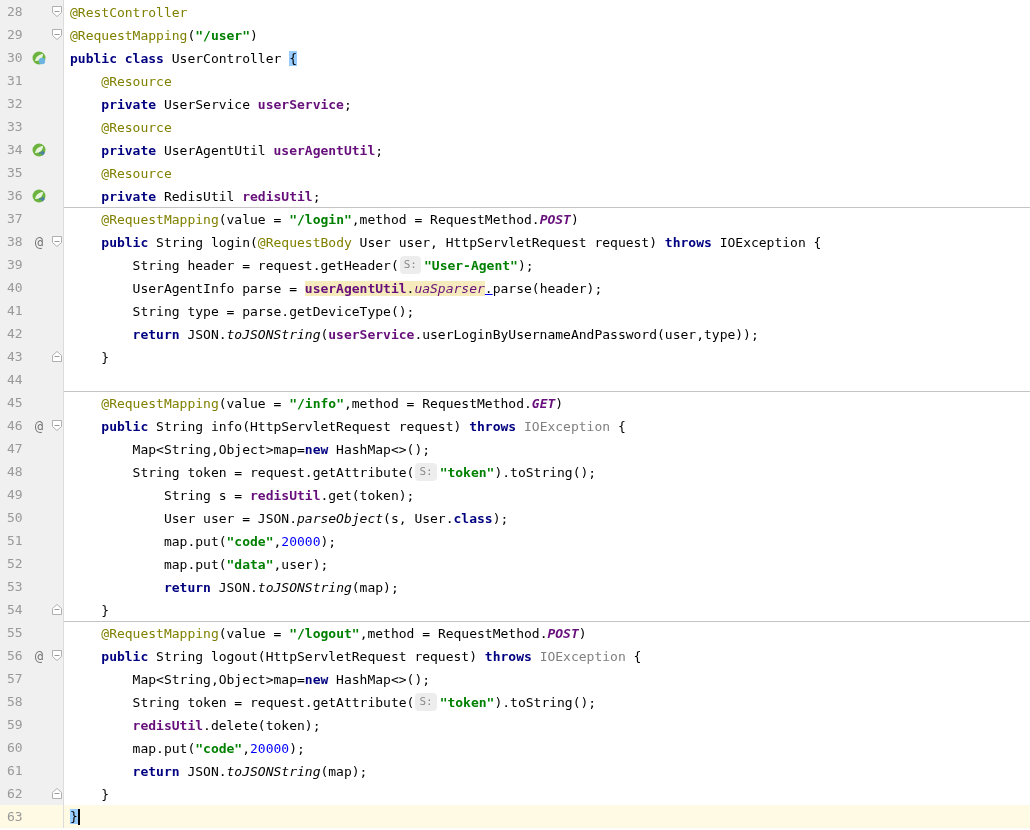  What do you see at coordinates (461, 242) in the screenshot?
I see `code-text: public String login(@RequestBody User user, HttpServletRequest request) throws IOException {` at bounding box center [461, 242].